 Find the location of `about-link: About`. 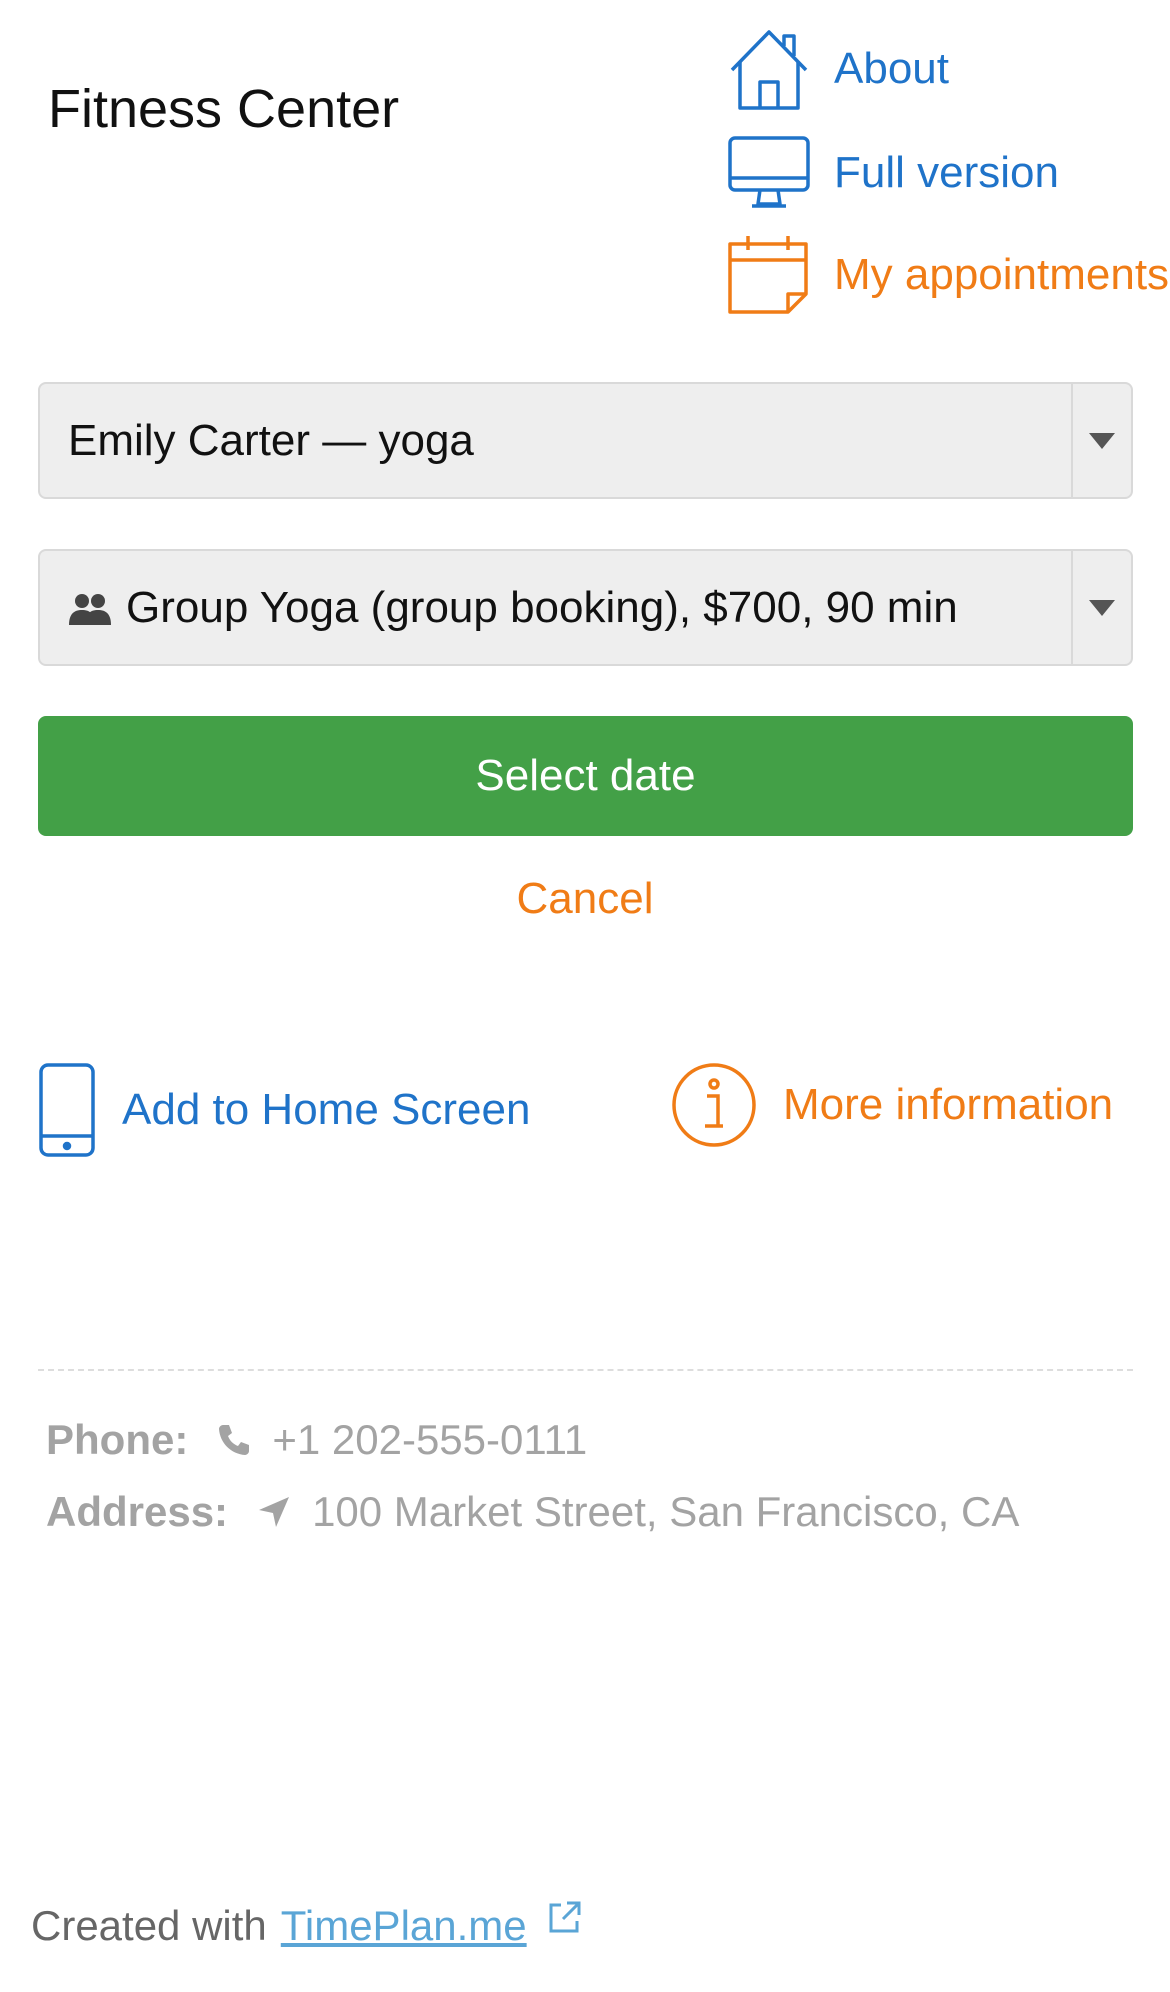

about-link: About is located at coordinates (837, 69).